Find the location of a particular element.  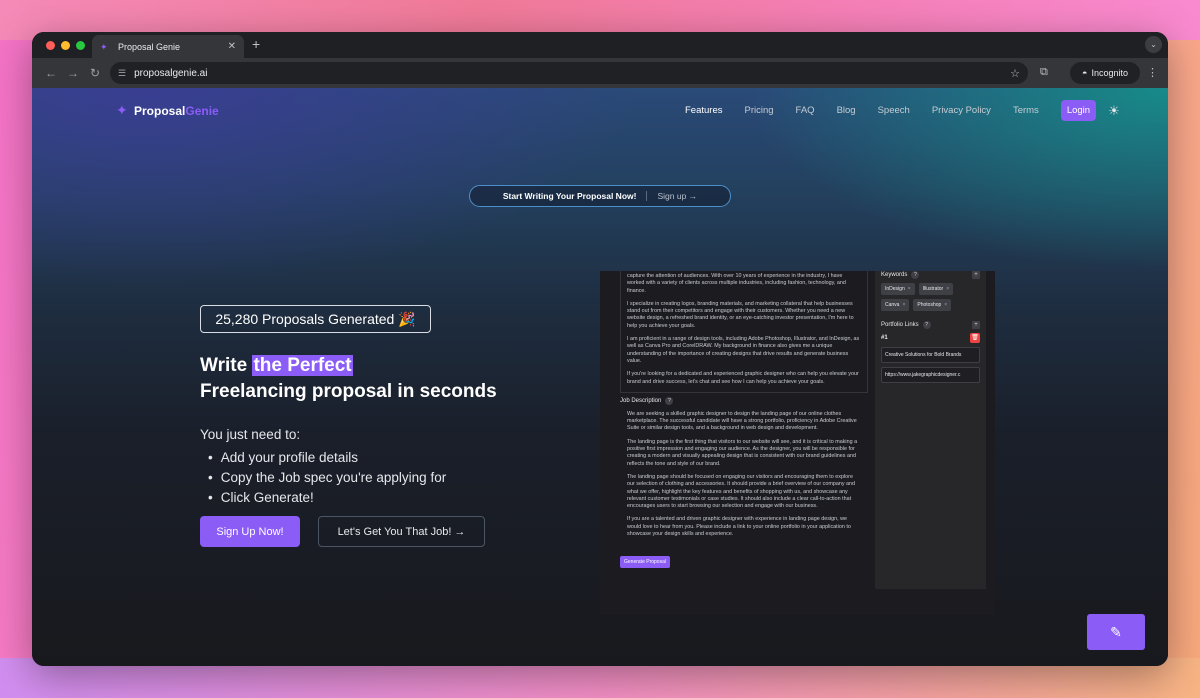

step-item: Copy the Job spec you're applying for is located at coordinates (327, 478).